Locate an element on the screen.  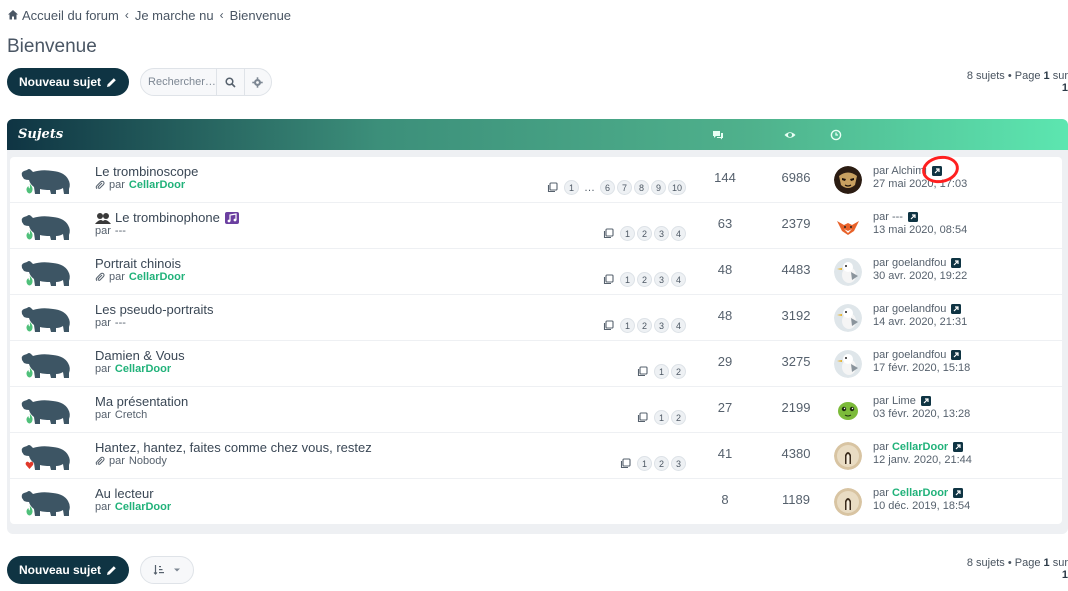
topic-title-link: Le trombinoscope is located at coordinates (146, 171).